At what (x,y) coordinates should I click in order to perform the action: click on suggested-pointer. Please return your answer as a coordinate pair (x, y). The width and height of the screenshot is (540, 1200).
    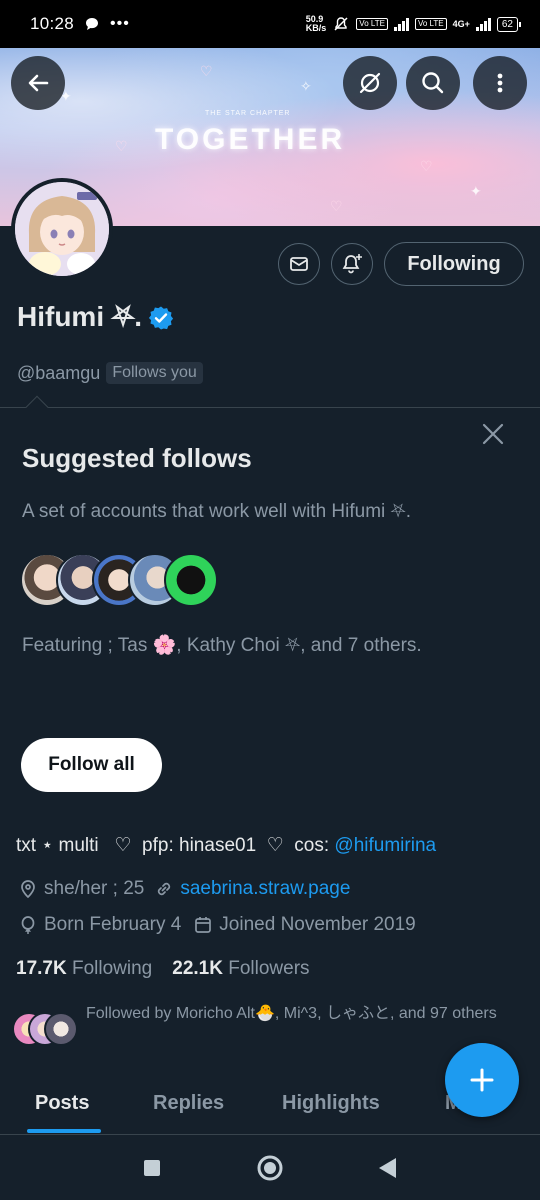
    Looking at the image, I should click on (37, 407).